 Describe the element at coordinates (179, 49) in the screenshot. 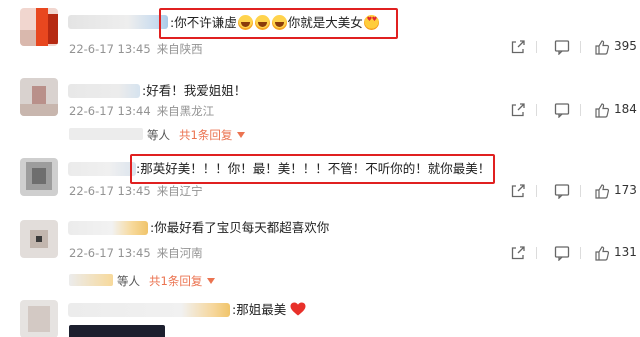

I see `location: 来自陕西` at that location.